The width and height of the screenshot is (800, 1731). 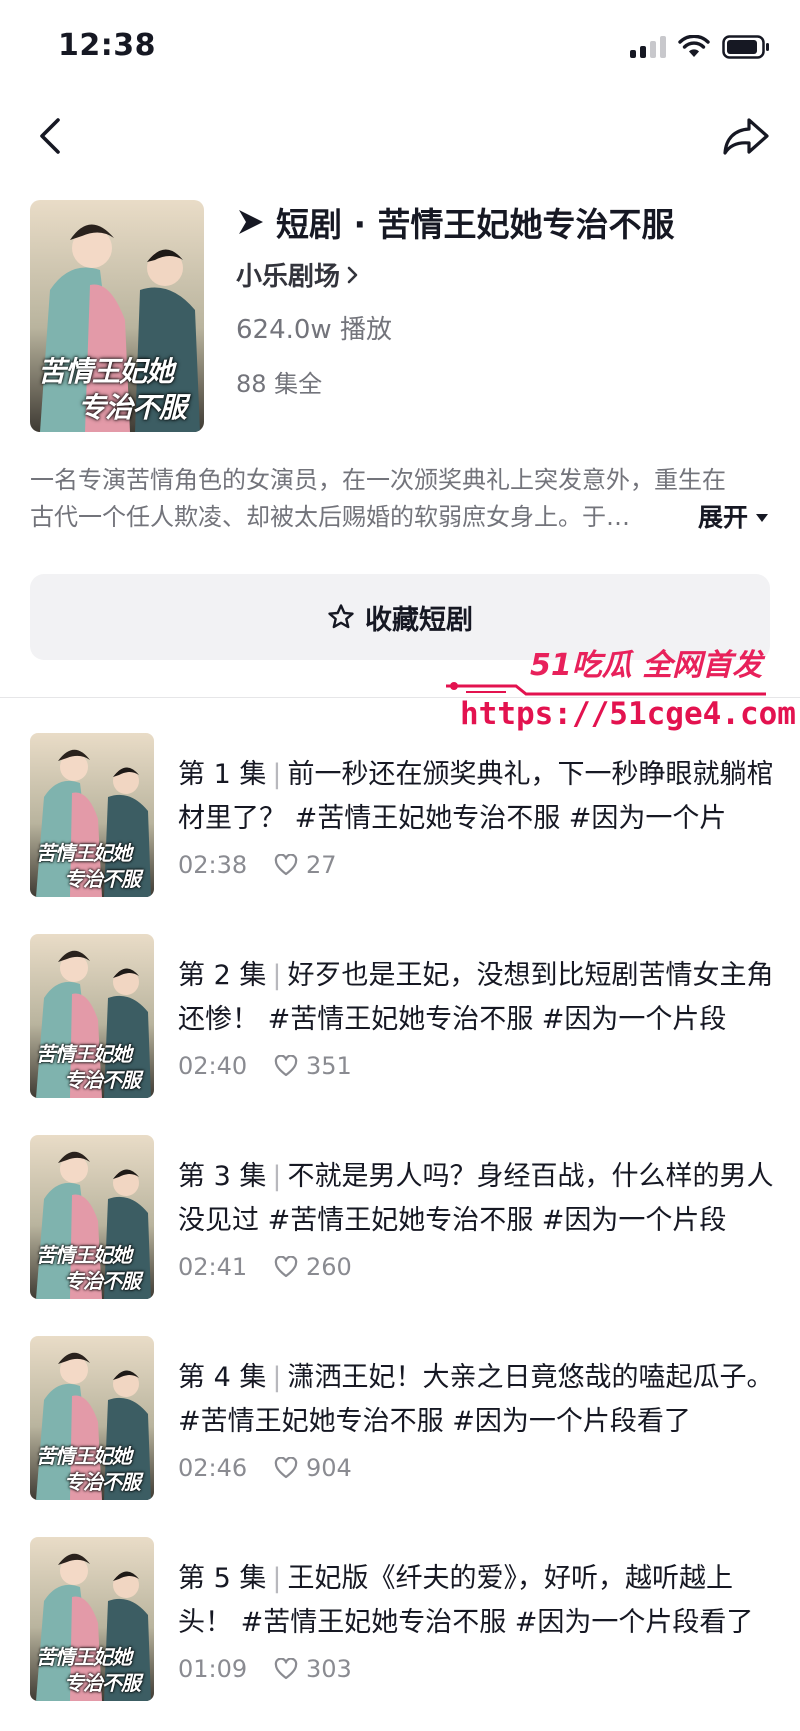 I want to click on episode-caption: 好歹也是王妃，没想到比短剧苦情女主角还惨！ #苦情王妃她专治不服 #因为一个片段, so click(x=476, y=997).